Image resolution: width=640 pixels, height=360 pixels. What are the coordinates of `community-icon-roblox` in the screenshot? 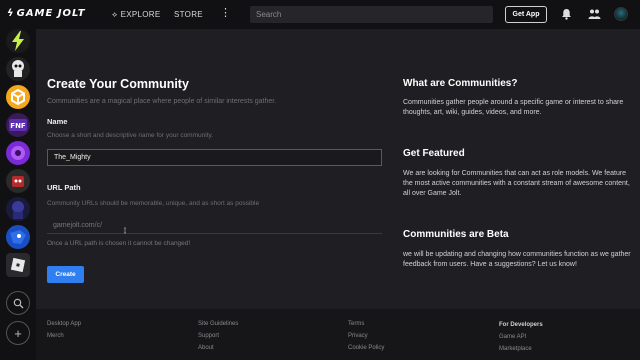 It's located at (18, 265).